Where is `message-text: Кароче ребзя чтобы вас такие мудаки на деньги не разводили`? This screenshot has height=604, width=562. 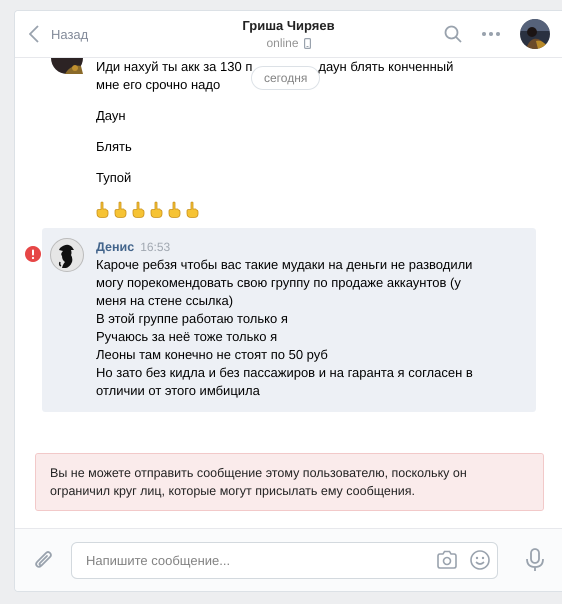 message-text: Кароче ребзя чтобы вас такие мудаки на деньги не разводили is located at coordinates (284, 265).